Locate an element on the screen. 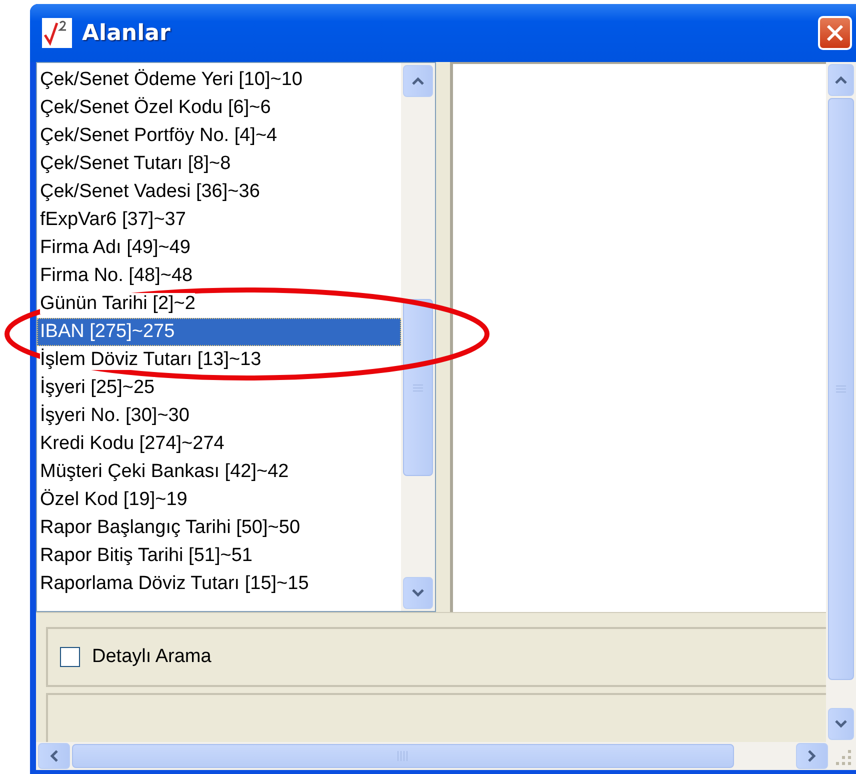 The height and width of the screenshot is (774, 856). window-title: Alanlar is located at coordinates (127, 33).